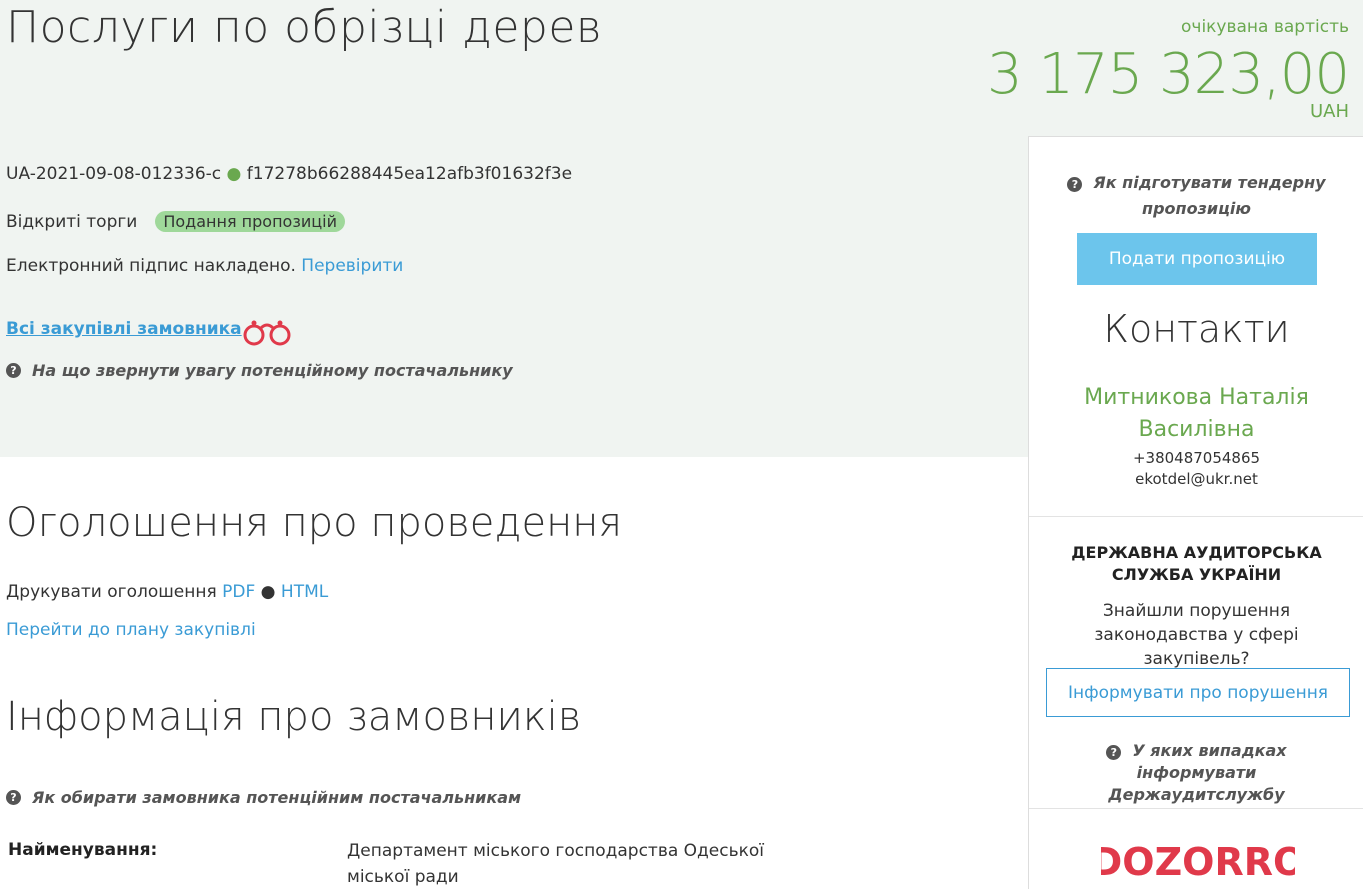 The width and height of the screenshot is (1363, 889). I want to click on signature-row: Електронний підпис накладено. Перевірити, so click(204, 266).